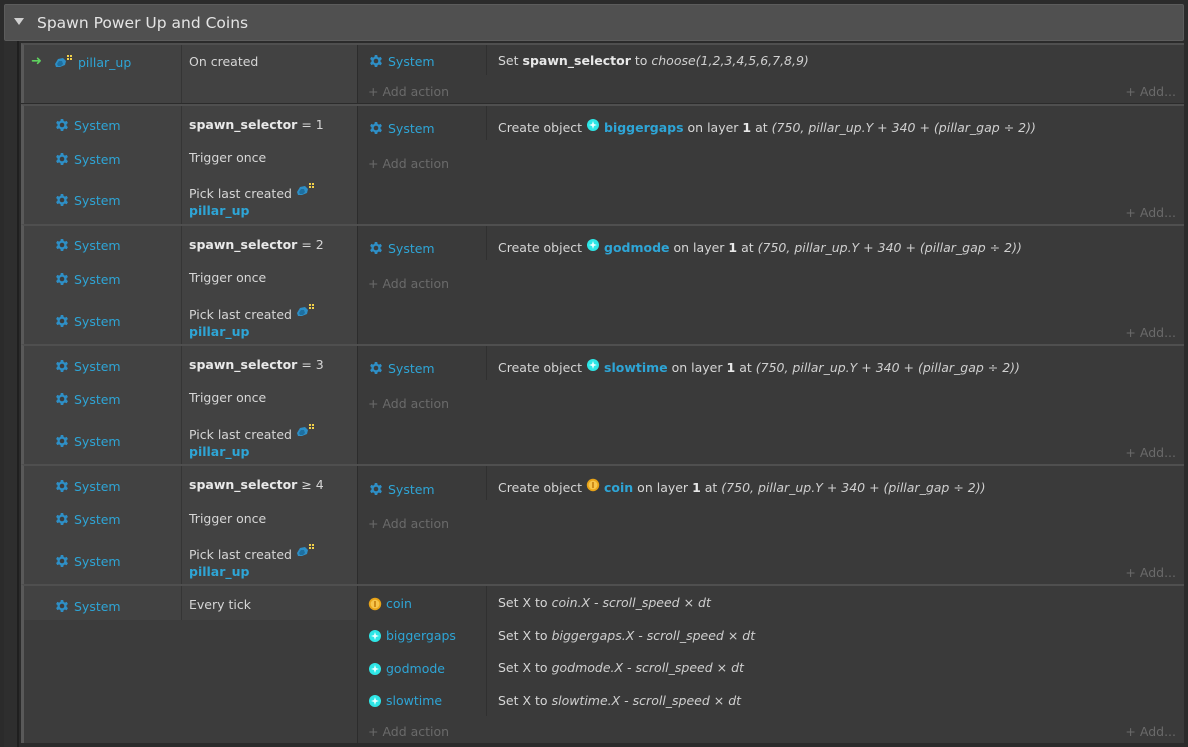 This screenshot has height=747, width=1188. What do you see at coordinates (223, 61) in the screenshot?
I see `condition-text: On created` at bounding box center [223, 61].